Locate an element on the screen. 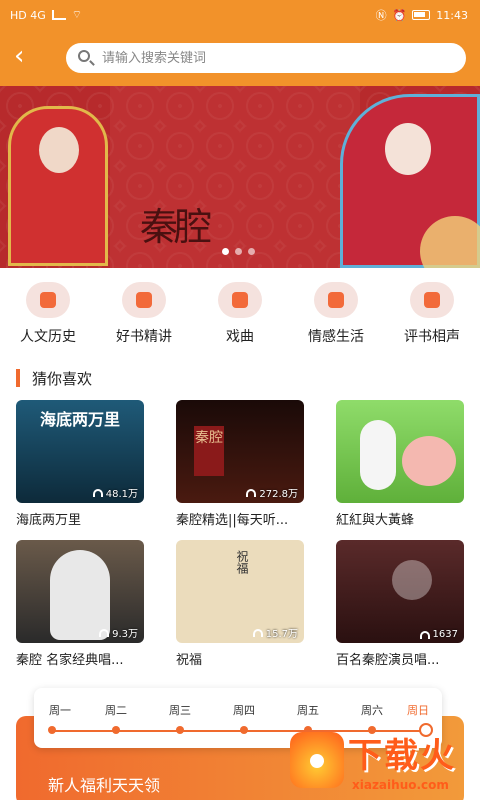  battery-icon is located at coordinates (421, 15).